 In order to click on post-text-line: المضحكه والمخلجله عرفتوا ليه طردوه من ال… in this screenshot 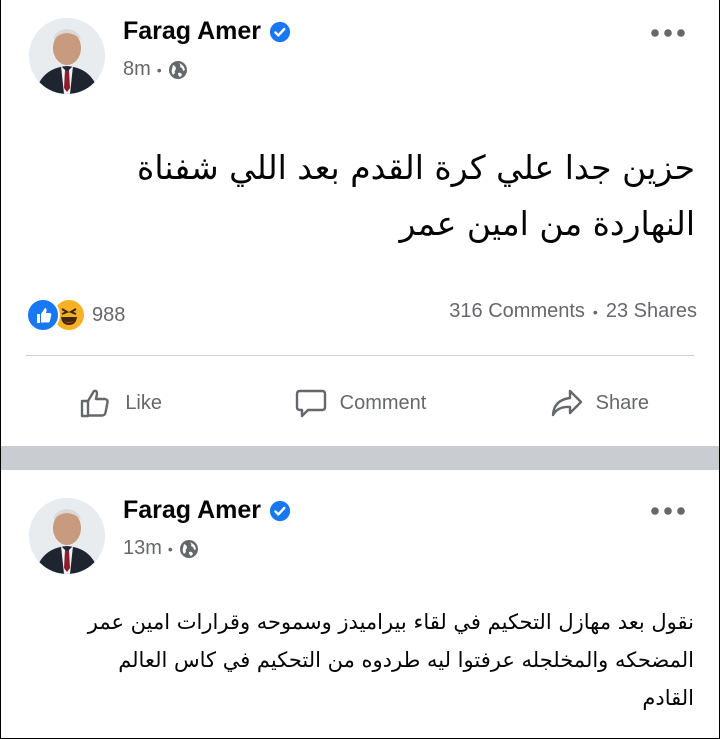, I will do `click(406, 660)`.